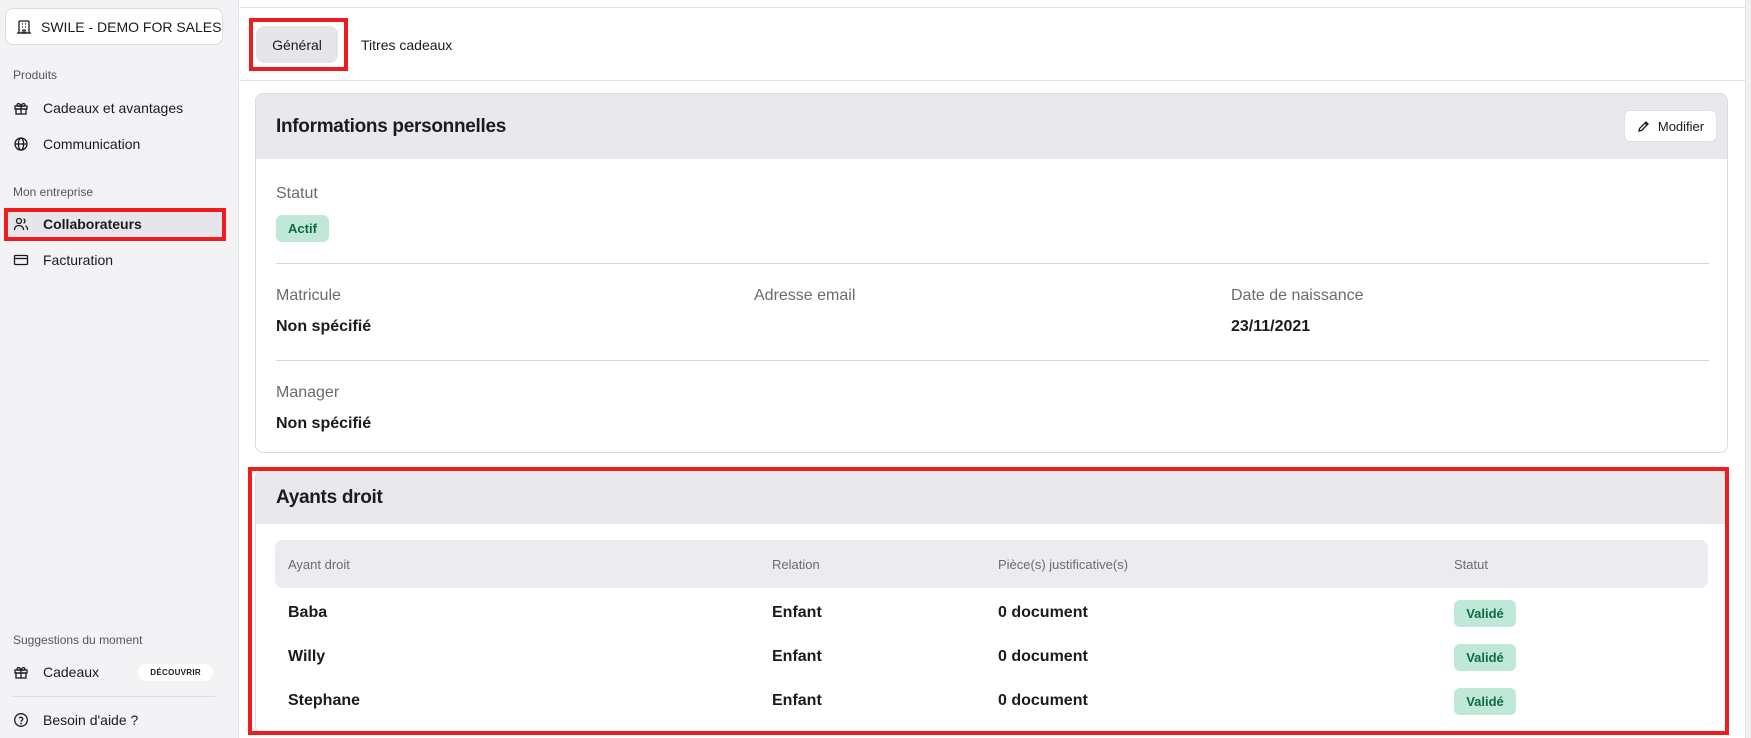  Describe the element at coordinates (24, 27) in the screenshot. I see `building-icon` at that location.